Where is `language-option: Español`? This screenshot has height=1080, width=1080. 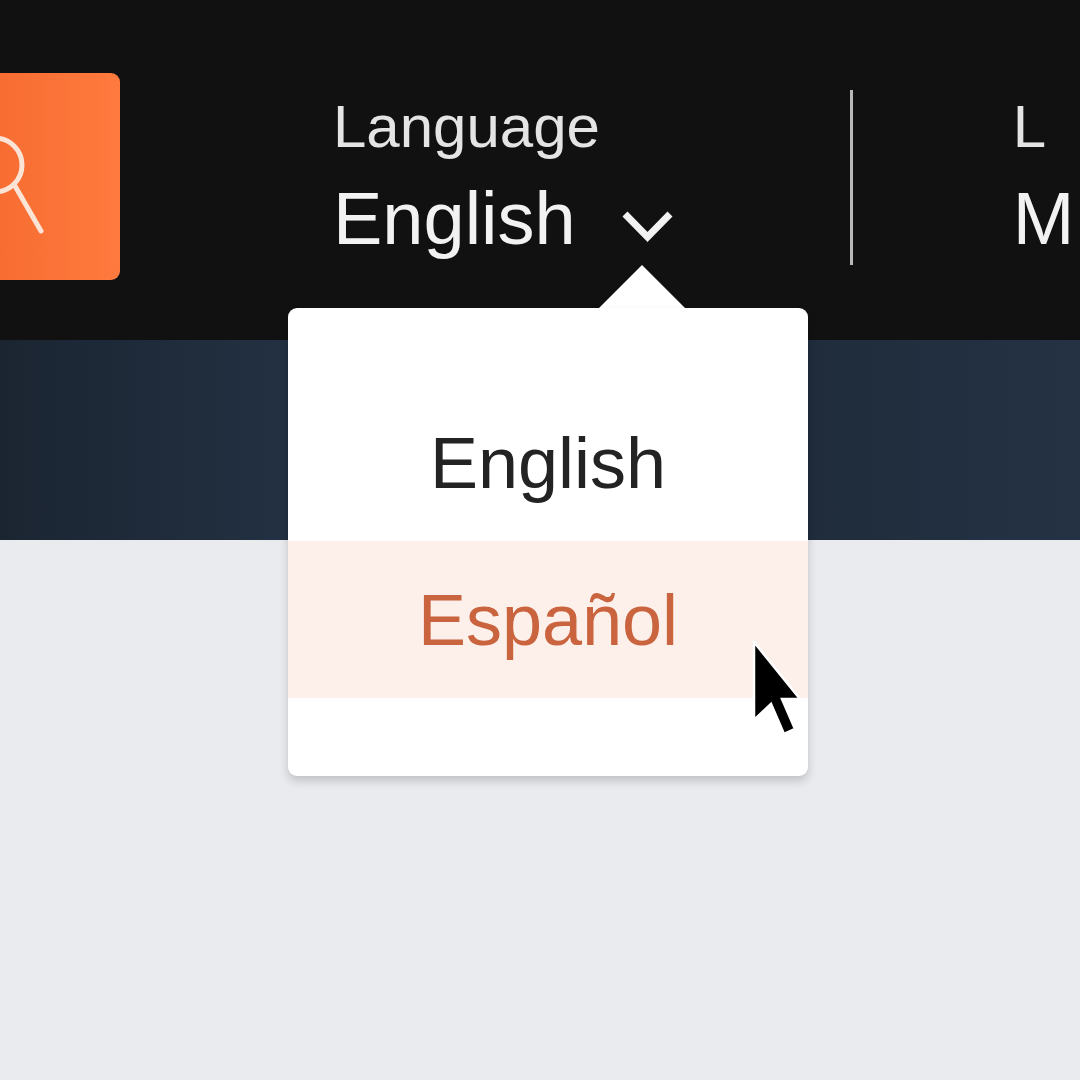
language-option: Español is located at coordinates (548, 619).